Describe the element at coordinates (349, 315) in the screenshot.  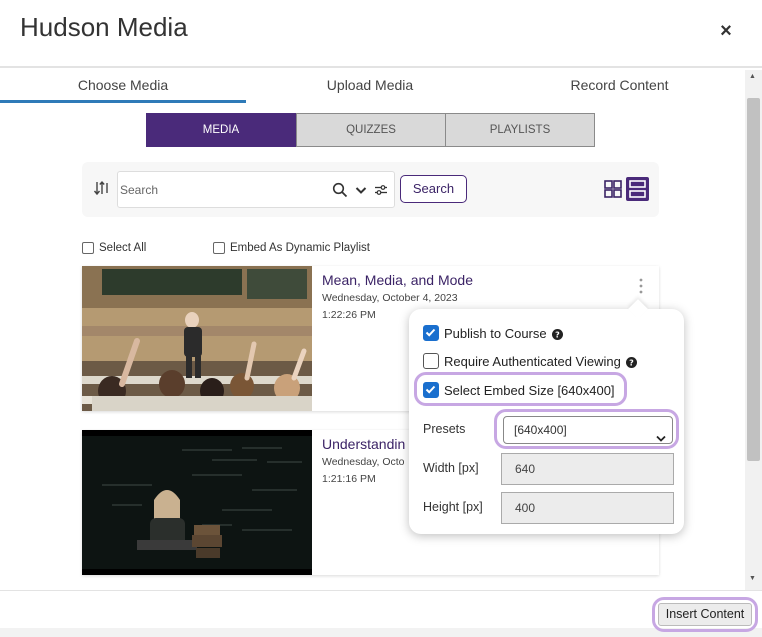
I see `media-time: 1:22:26 PM` at that location.